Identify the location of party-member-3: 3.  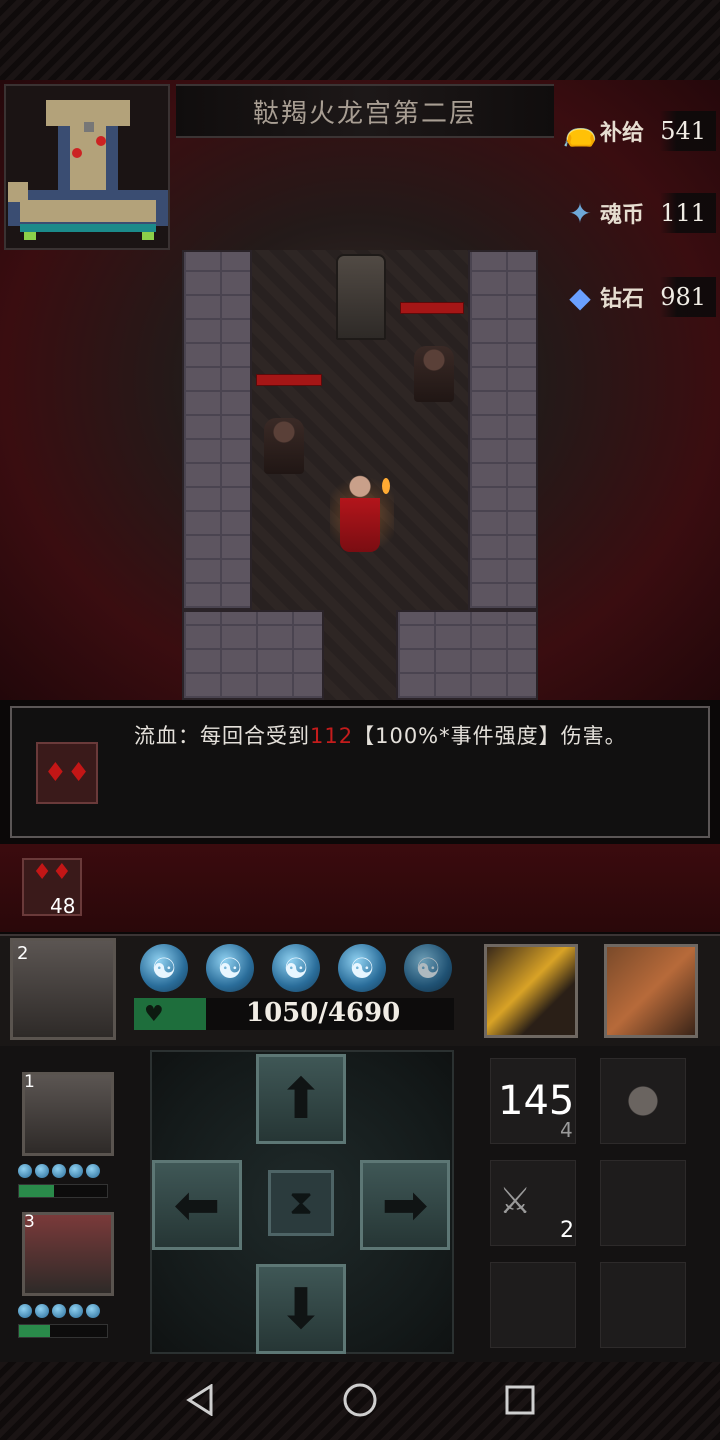
(73, 1273).